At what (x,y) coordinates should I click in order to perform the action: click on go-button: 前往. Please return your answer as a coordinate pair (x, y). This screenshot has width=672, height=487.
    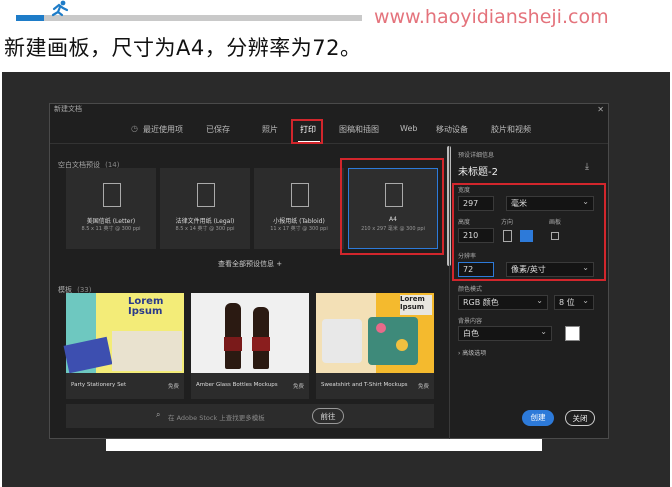
    Looking at the image, I should click on (328, 416).